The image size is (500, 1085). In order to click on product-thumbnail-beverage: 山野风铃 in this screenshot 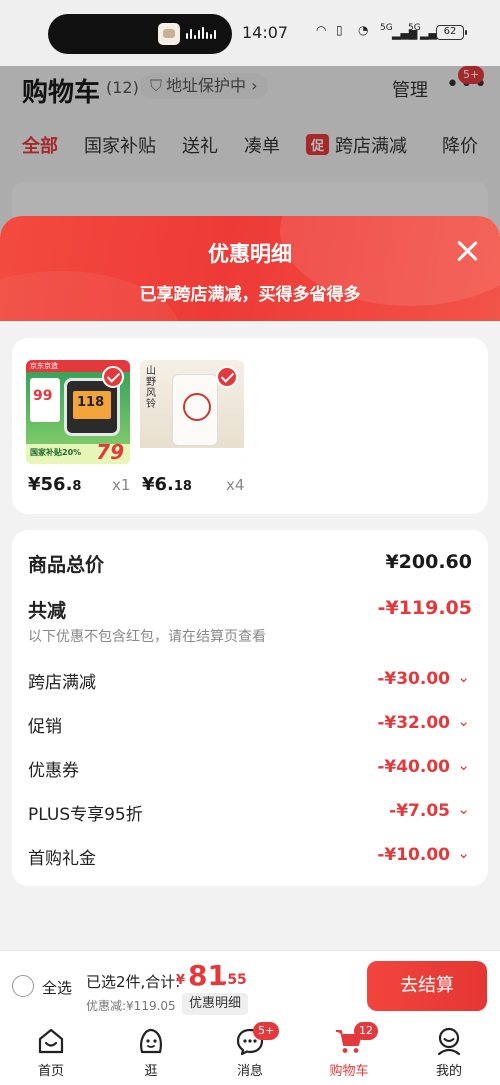, I will do `click(192, 412)`.